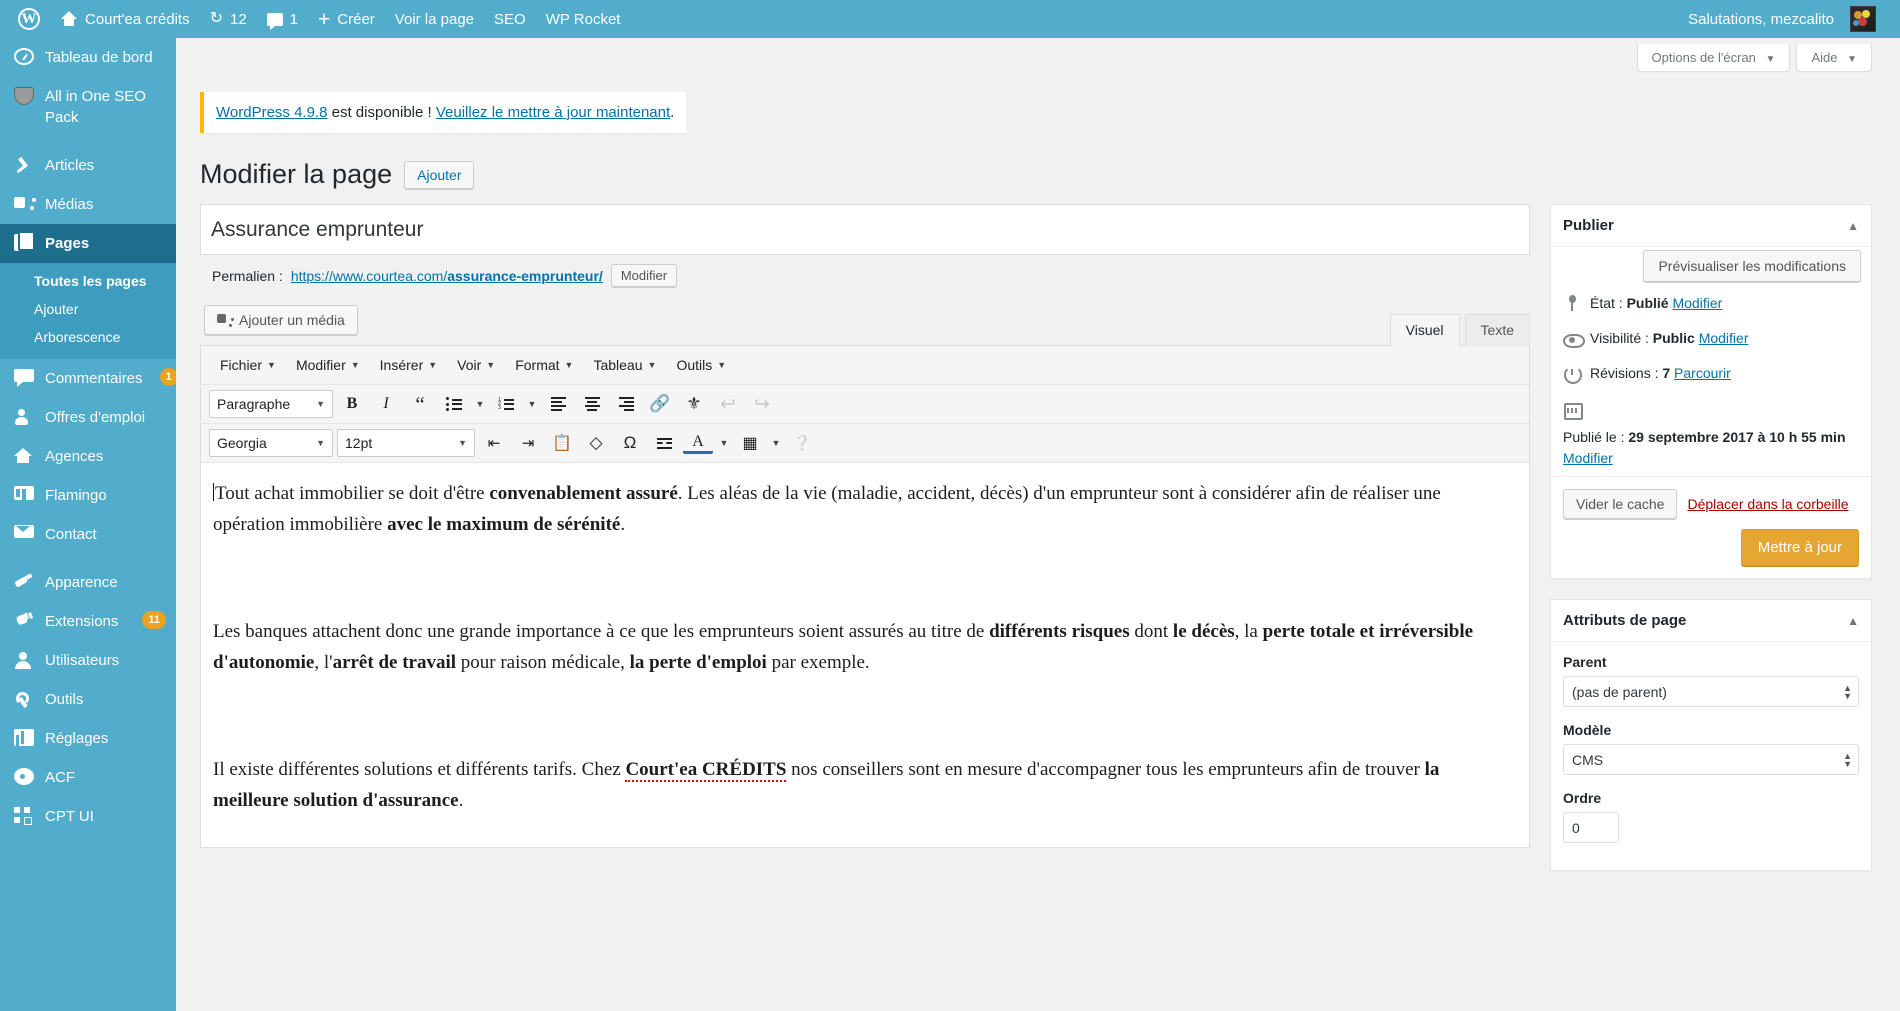  I want to click on special-character-icon: Ω, so click(630, 443).